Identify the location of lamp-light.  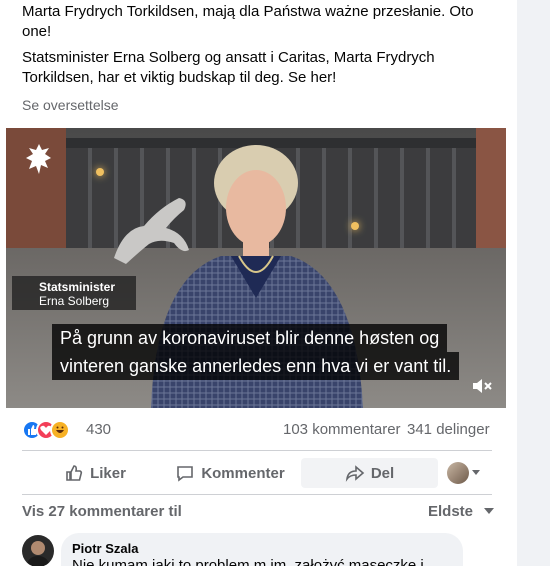
(100, 172).